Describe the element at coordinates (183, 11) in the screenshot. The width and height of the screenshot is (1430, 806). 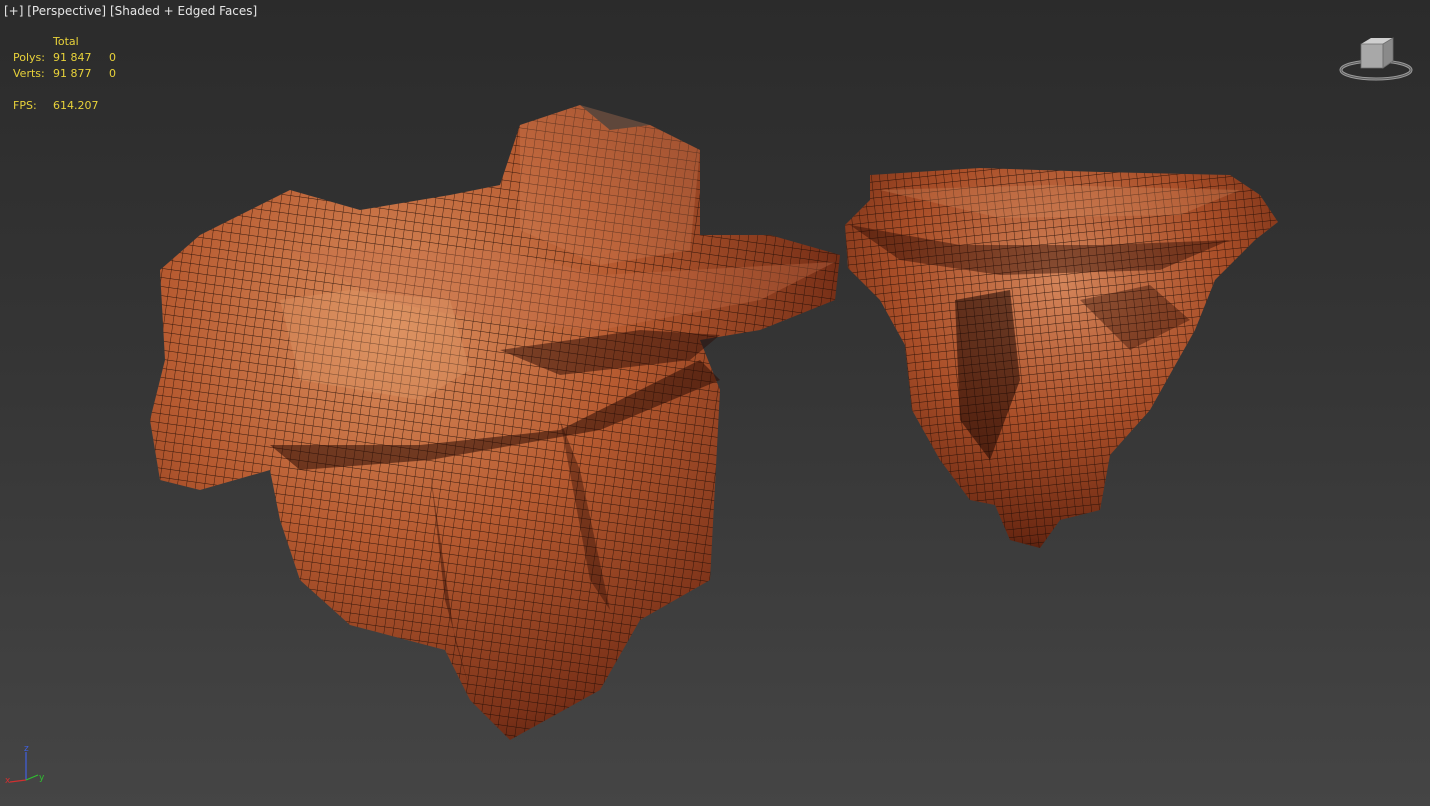
I see `shading-mode-button: [Shaded + Edged Faces]` at that location.